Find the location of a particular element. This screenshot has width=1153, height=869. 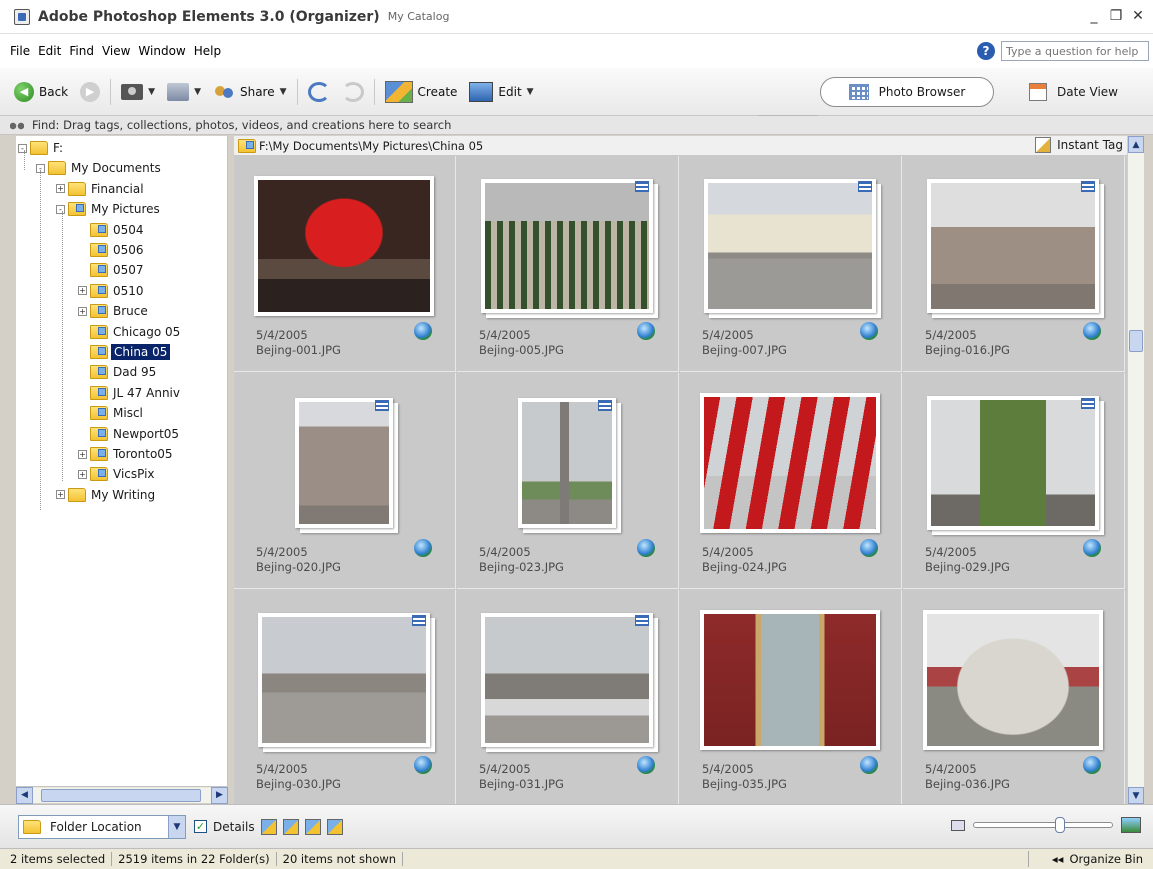

restore-button: ❐ is located at coordinates (1116, 16).